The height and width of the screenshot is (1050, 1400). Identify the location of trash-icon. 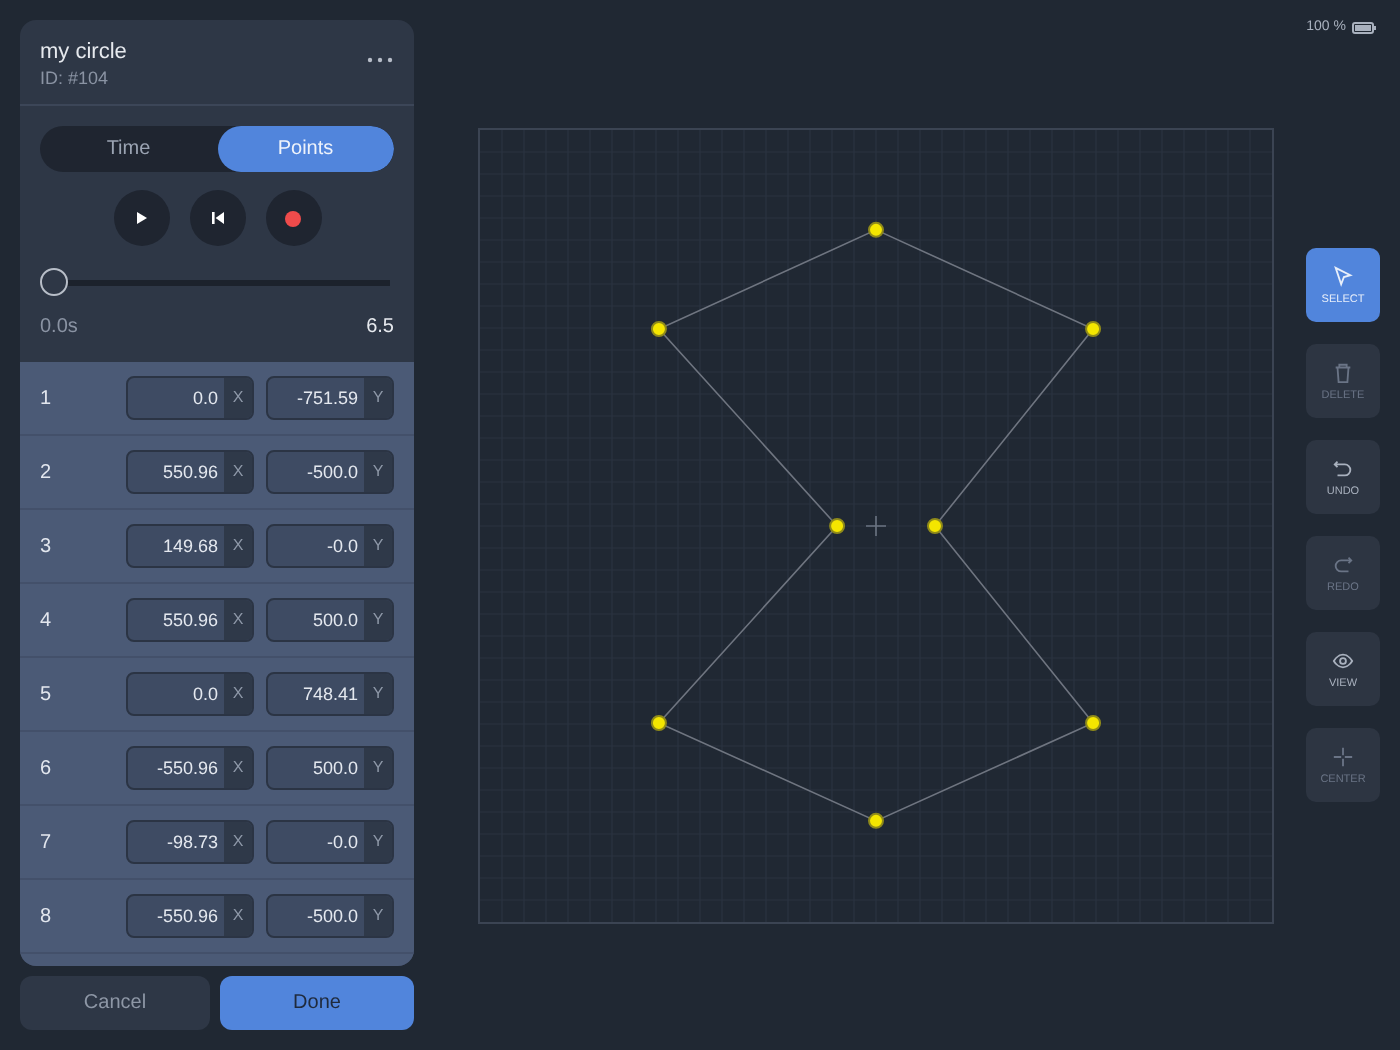
(1343, 372).